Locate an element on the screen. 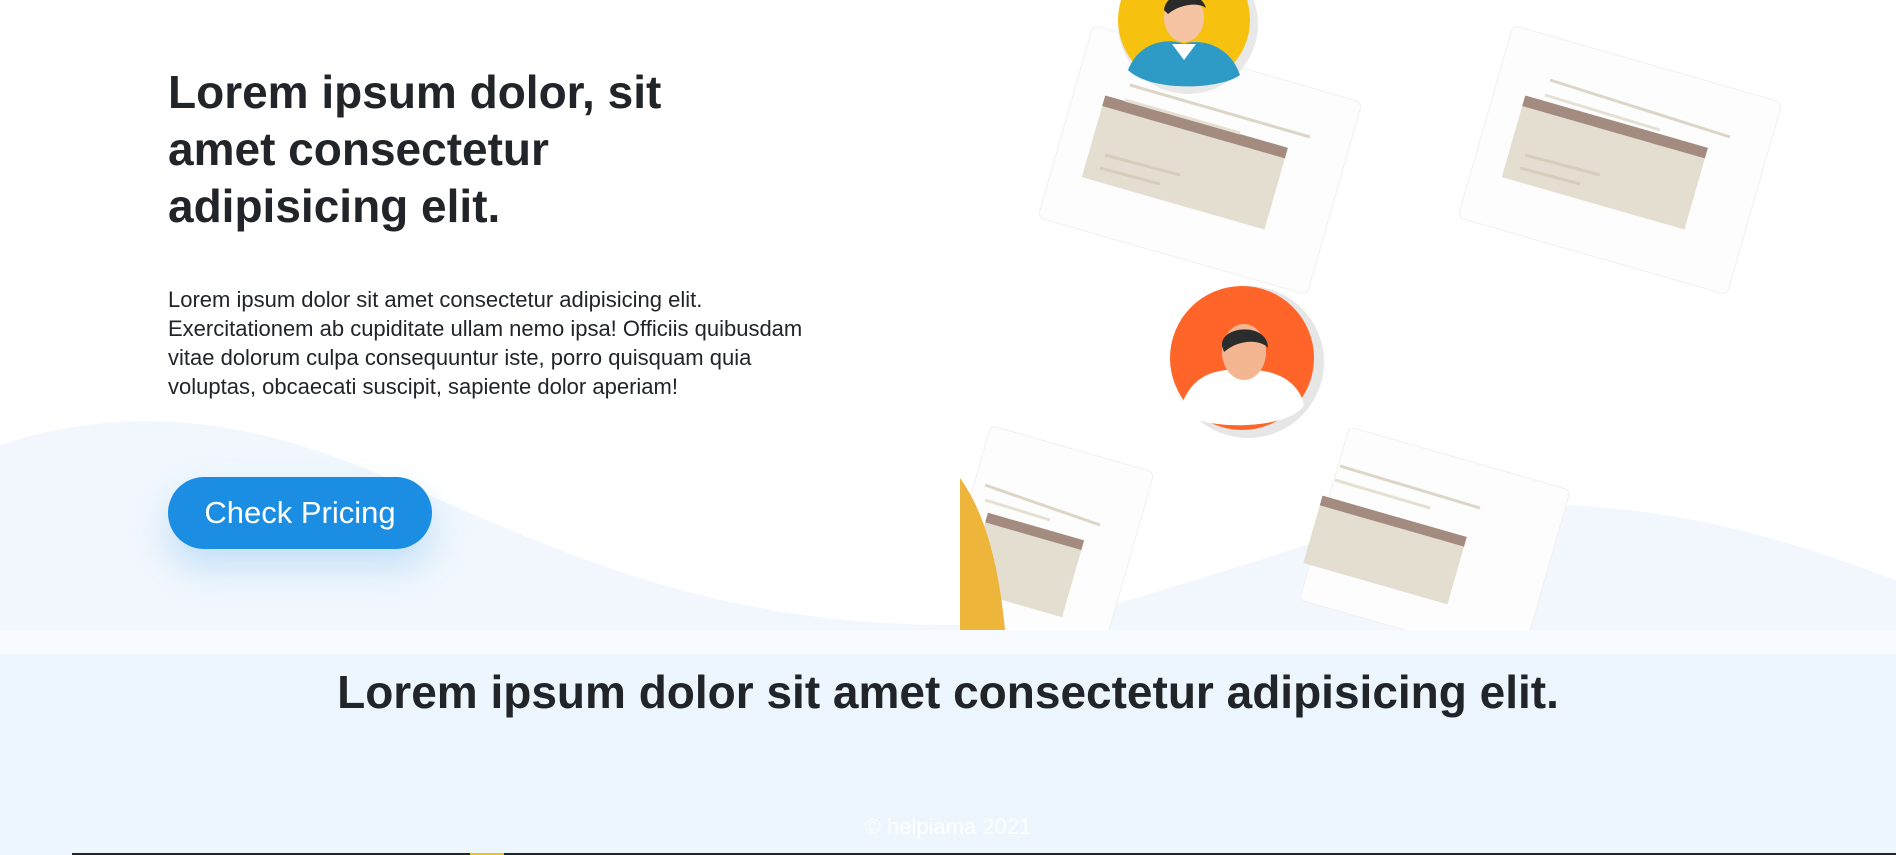 The height and width of the screenshot is (855, 1896). avatar-man-orange-icon is located at coordinates (1247, 362).